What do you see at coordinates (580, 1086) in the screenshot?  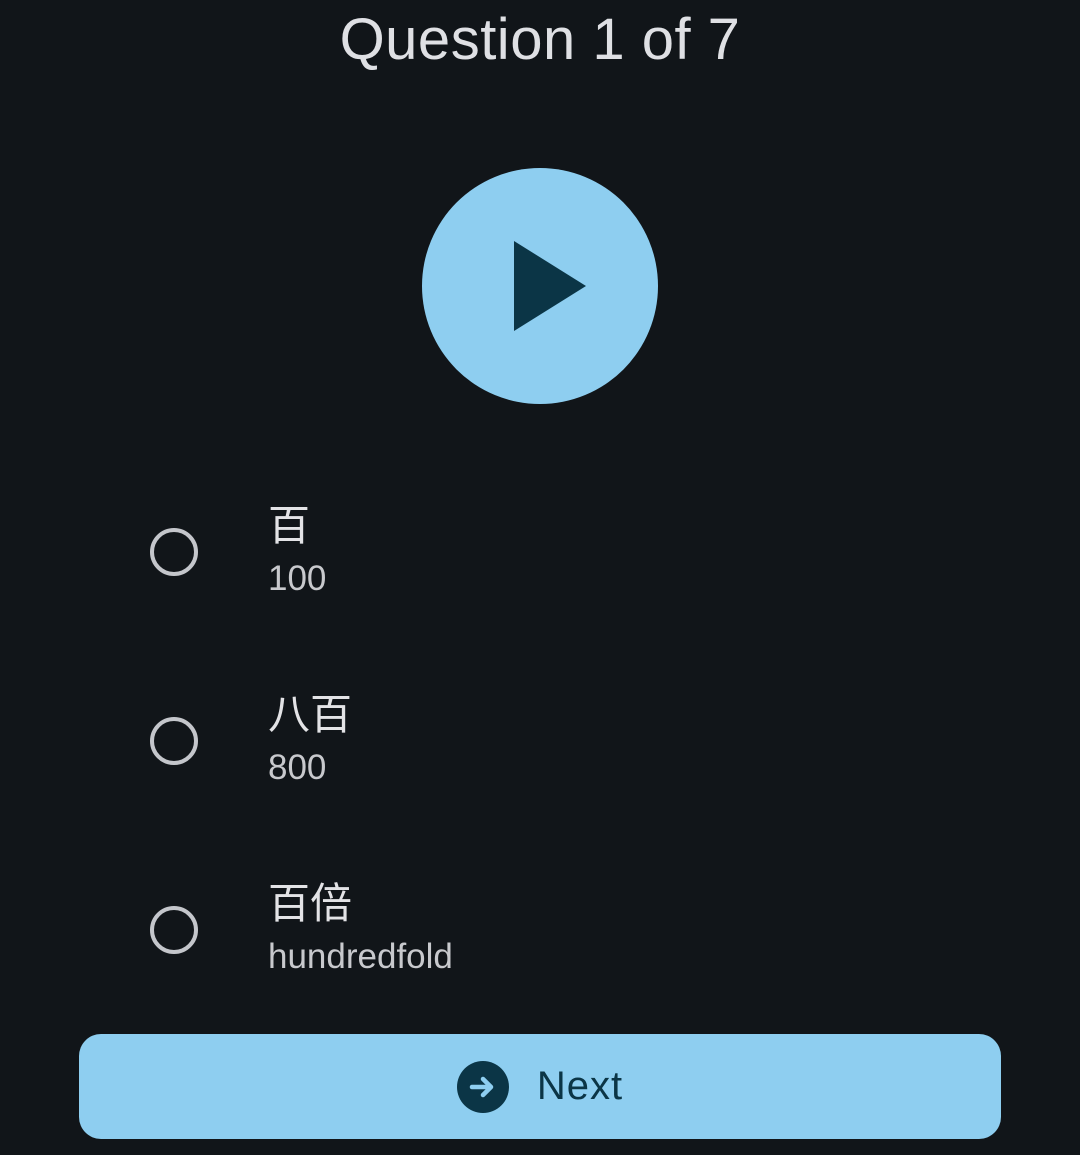 I see `next-button-label: Next` at bounding box center [580, 1086].